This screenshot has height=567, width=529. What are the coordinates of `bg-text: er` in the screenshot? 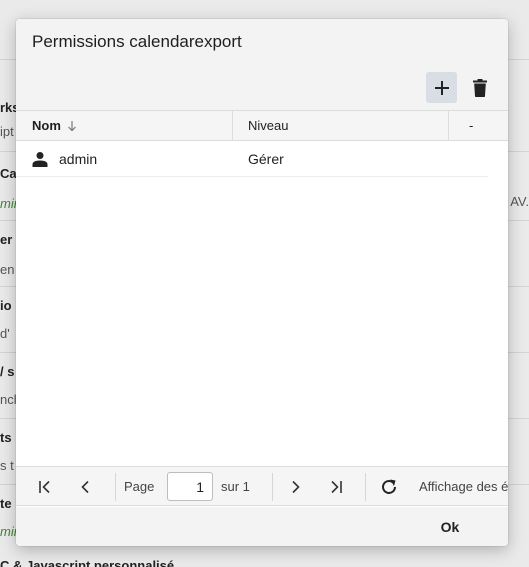 It's located at (6, 239).